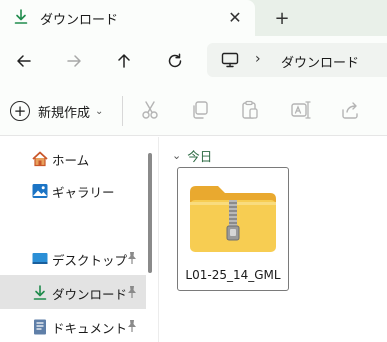  I want to click on refresh-button, so click(175, 61).